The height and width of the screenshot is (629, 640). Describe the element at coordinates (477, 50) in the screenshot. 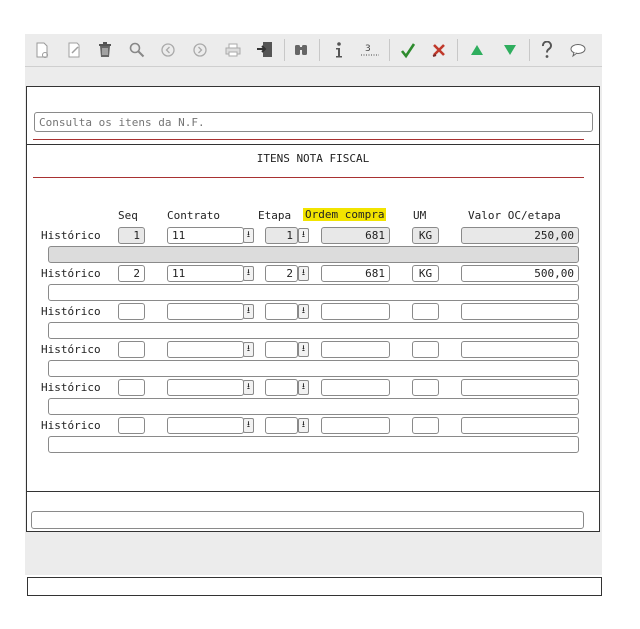

I see `up-icon` at that location.